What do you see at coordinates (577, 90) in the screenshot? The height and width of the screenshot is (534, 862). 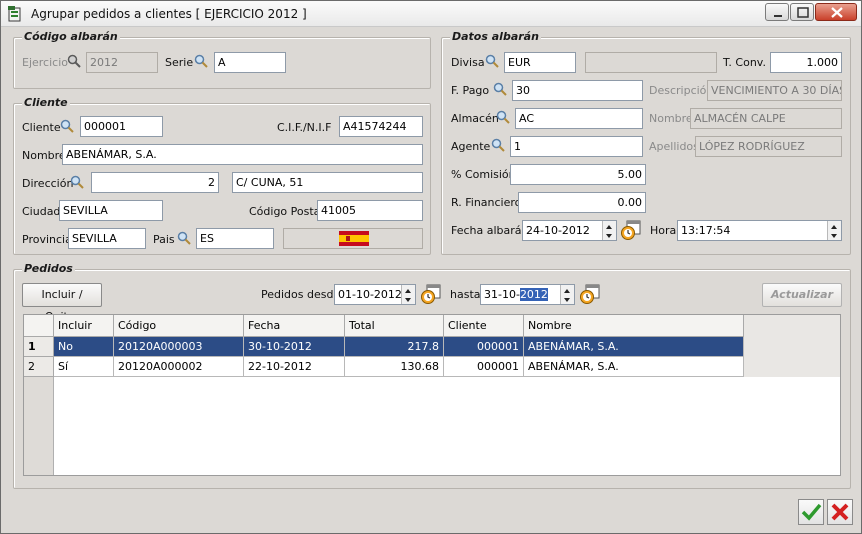 I see `fpago-input: 30` at bounding box center [577, 90].